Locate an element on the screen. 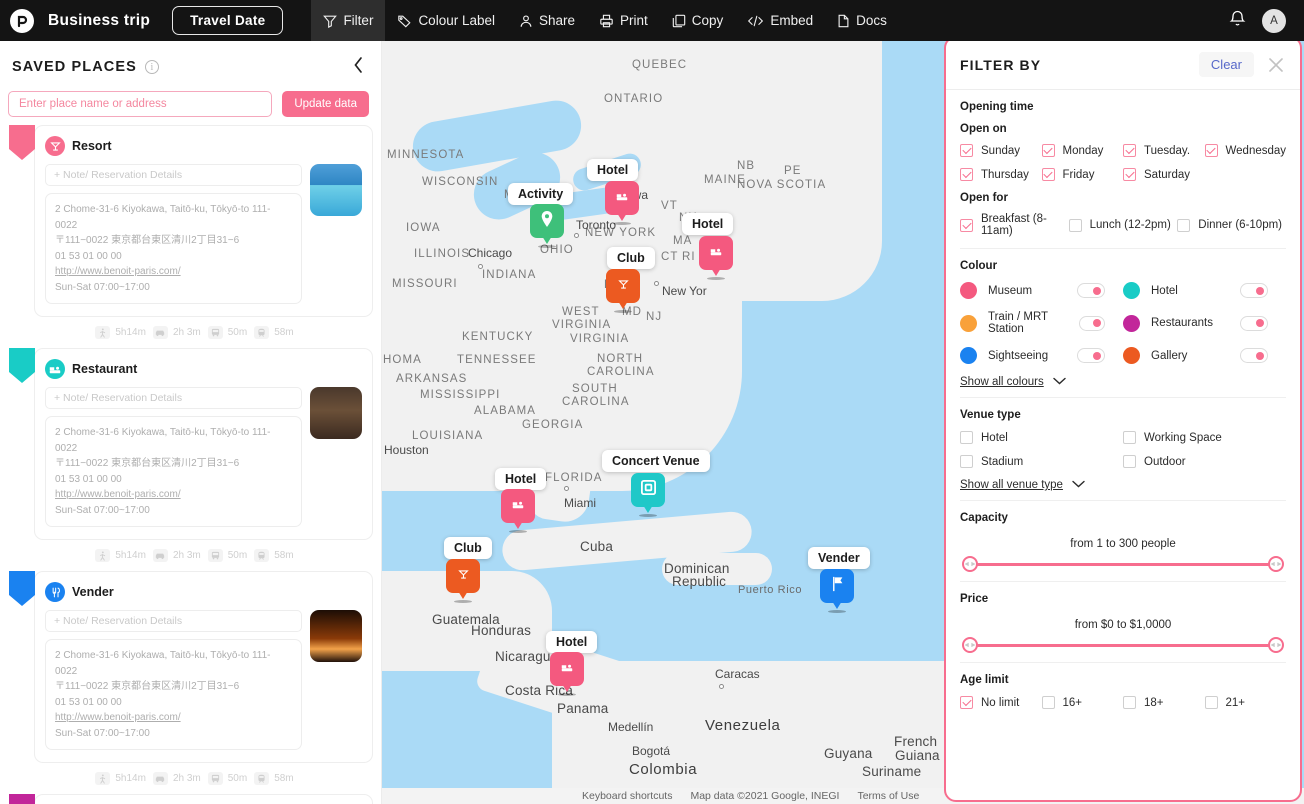 The image size is (1304, 804). price-max-handle: ◄► is located at coordinates (1276, 645).